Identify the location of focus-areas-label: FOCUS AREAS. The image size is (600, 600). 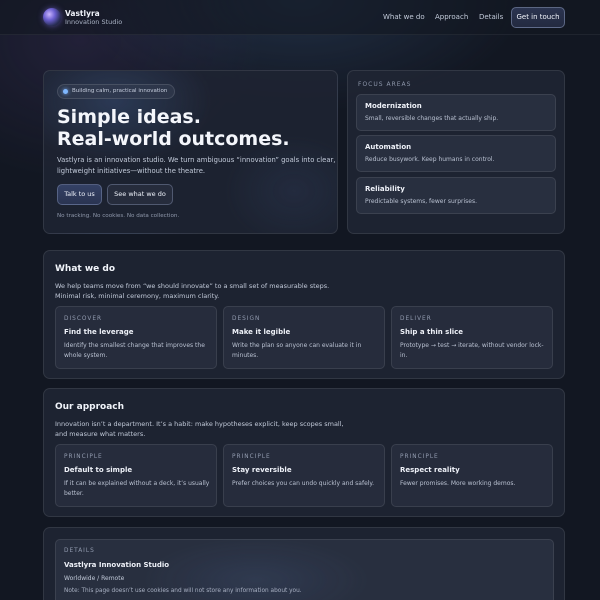
(385, 84).